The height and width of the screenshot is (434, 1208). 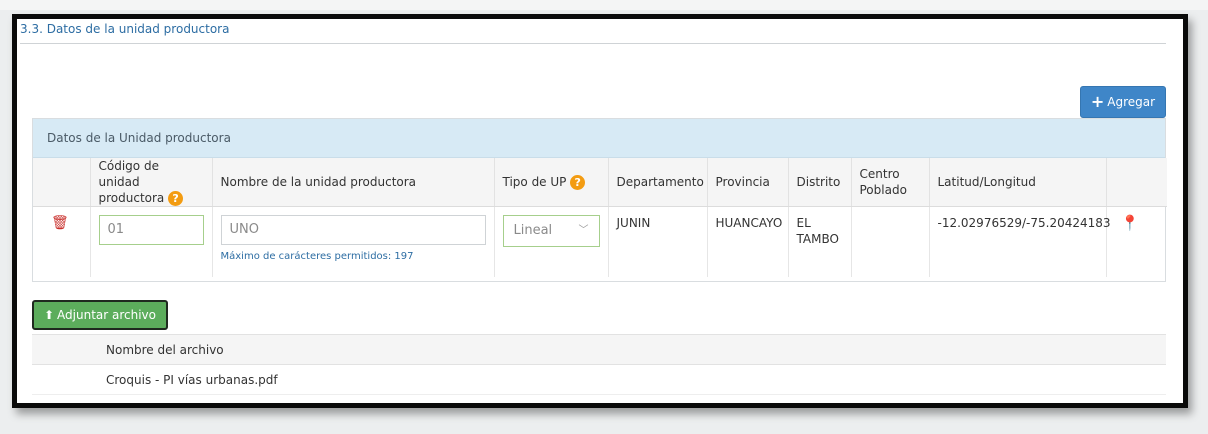 What do you see at coordinates (599, 138) in the screenshot?
I see `table-caption: Datos de la Unidad productora` at bounding box center [599, 138].